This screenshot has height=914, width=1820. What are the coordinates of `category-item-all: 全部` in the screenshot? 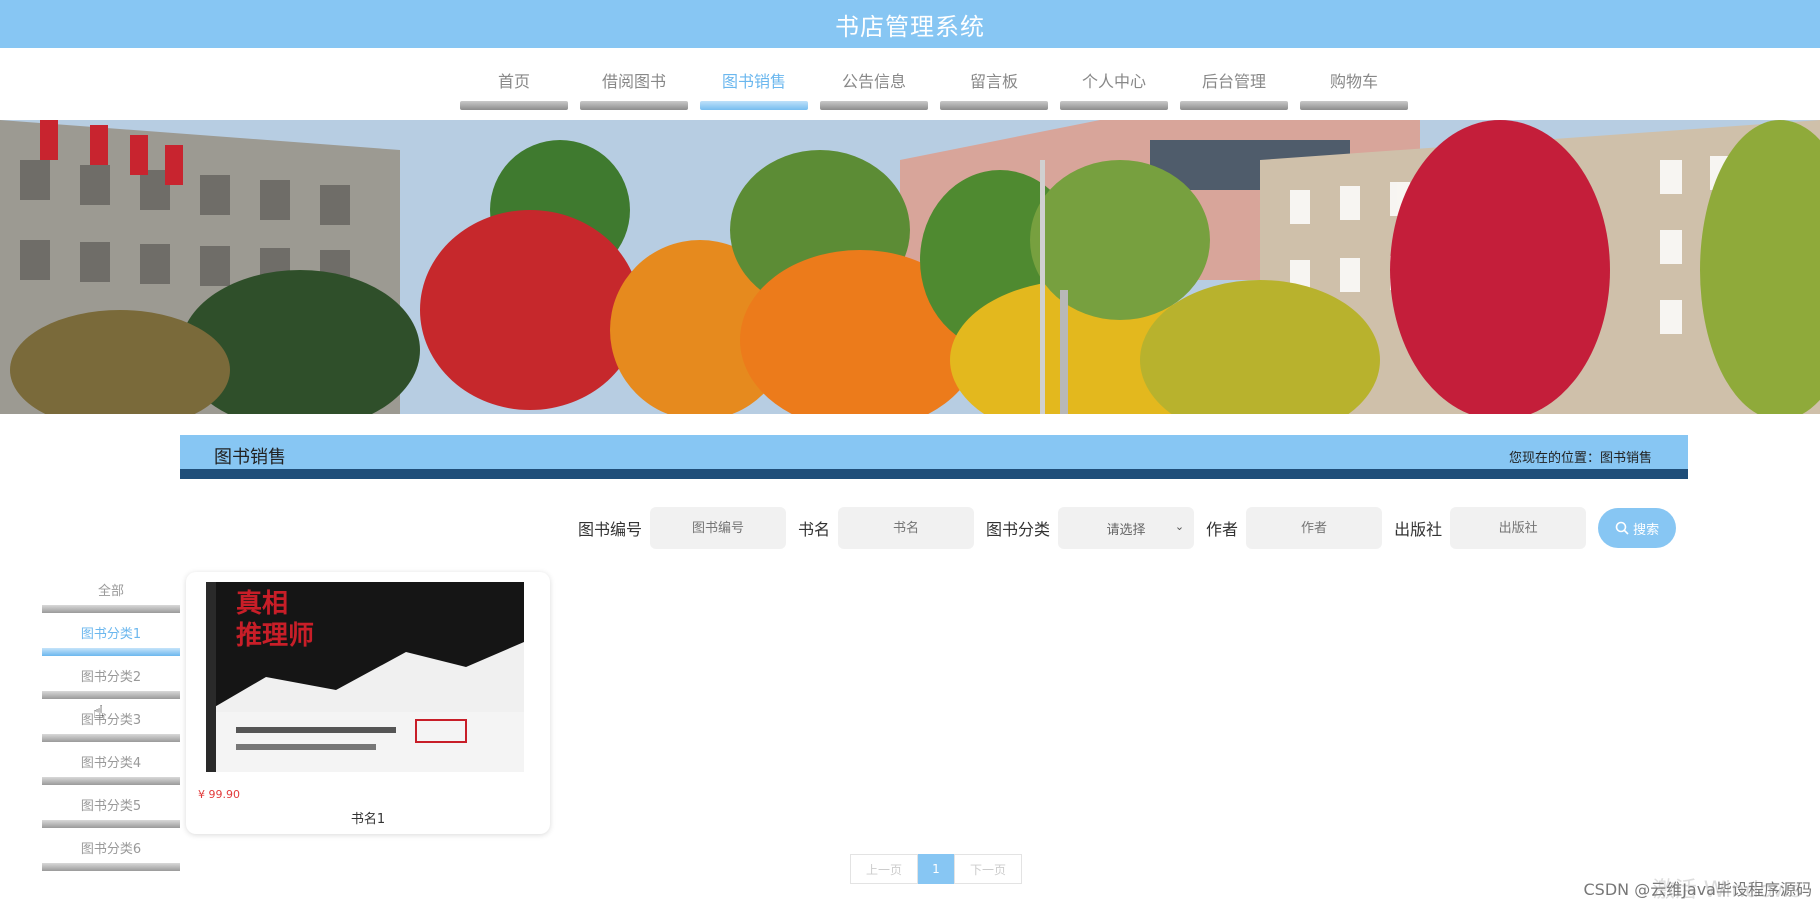 It's located at (111, 591).